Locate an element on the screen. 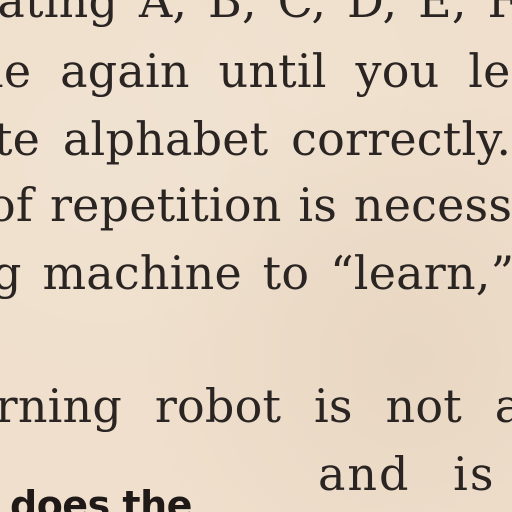 The image size is (512, 512). text-line-4: of repetition is necessar is located at coordinates (256, 205).